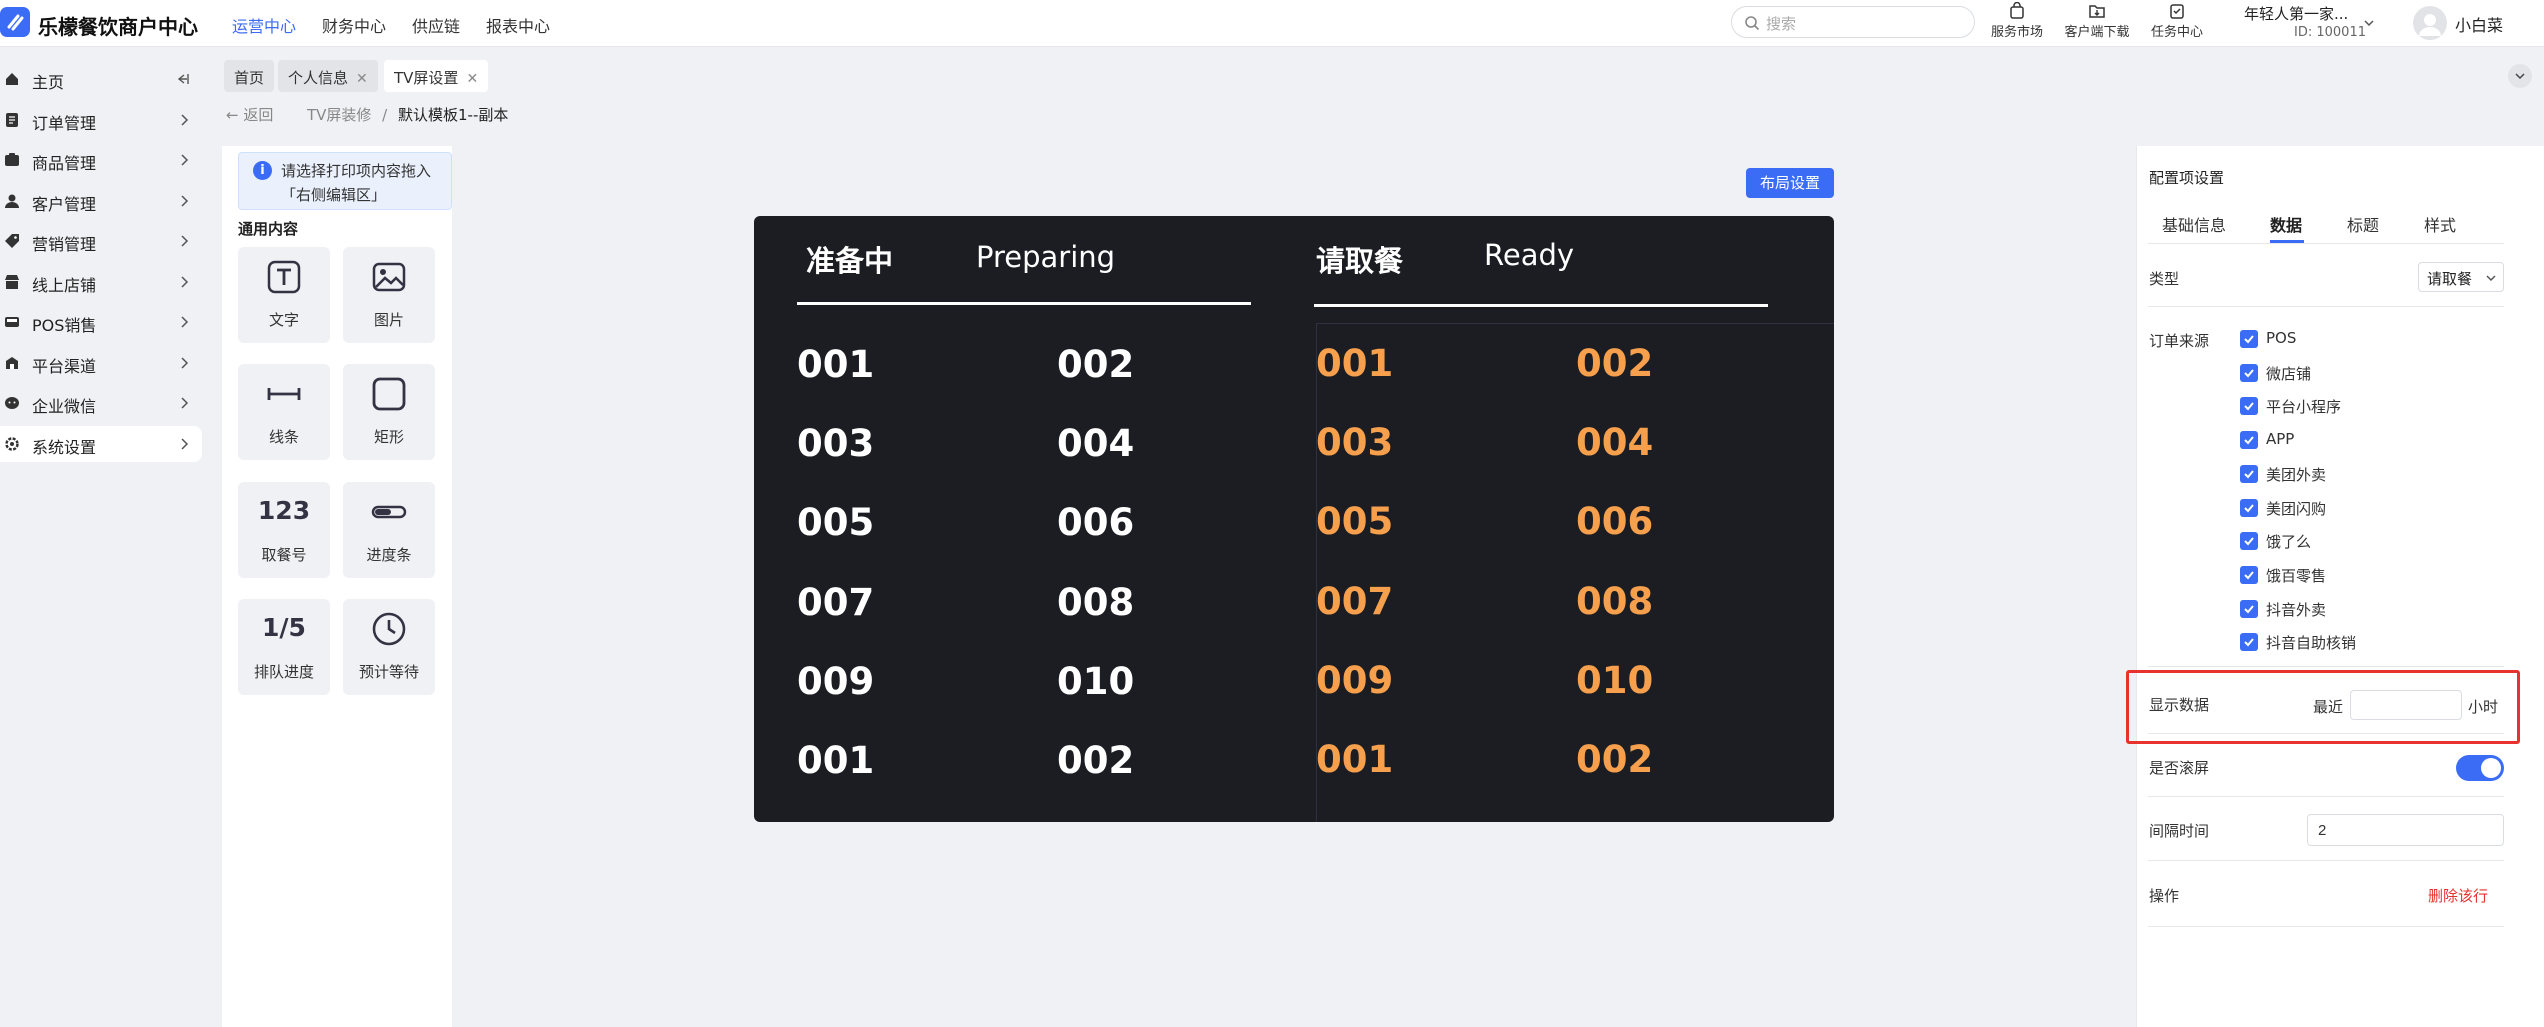 The width and height of the screenshot is (2544, 1027). What do you see at coordinates (389, 295) in the screenshot?
I see `widget-image: 图片` at bounding box center [389, 295].